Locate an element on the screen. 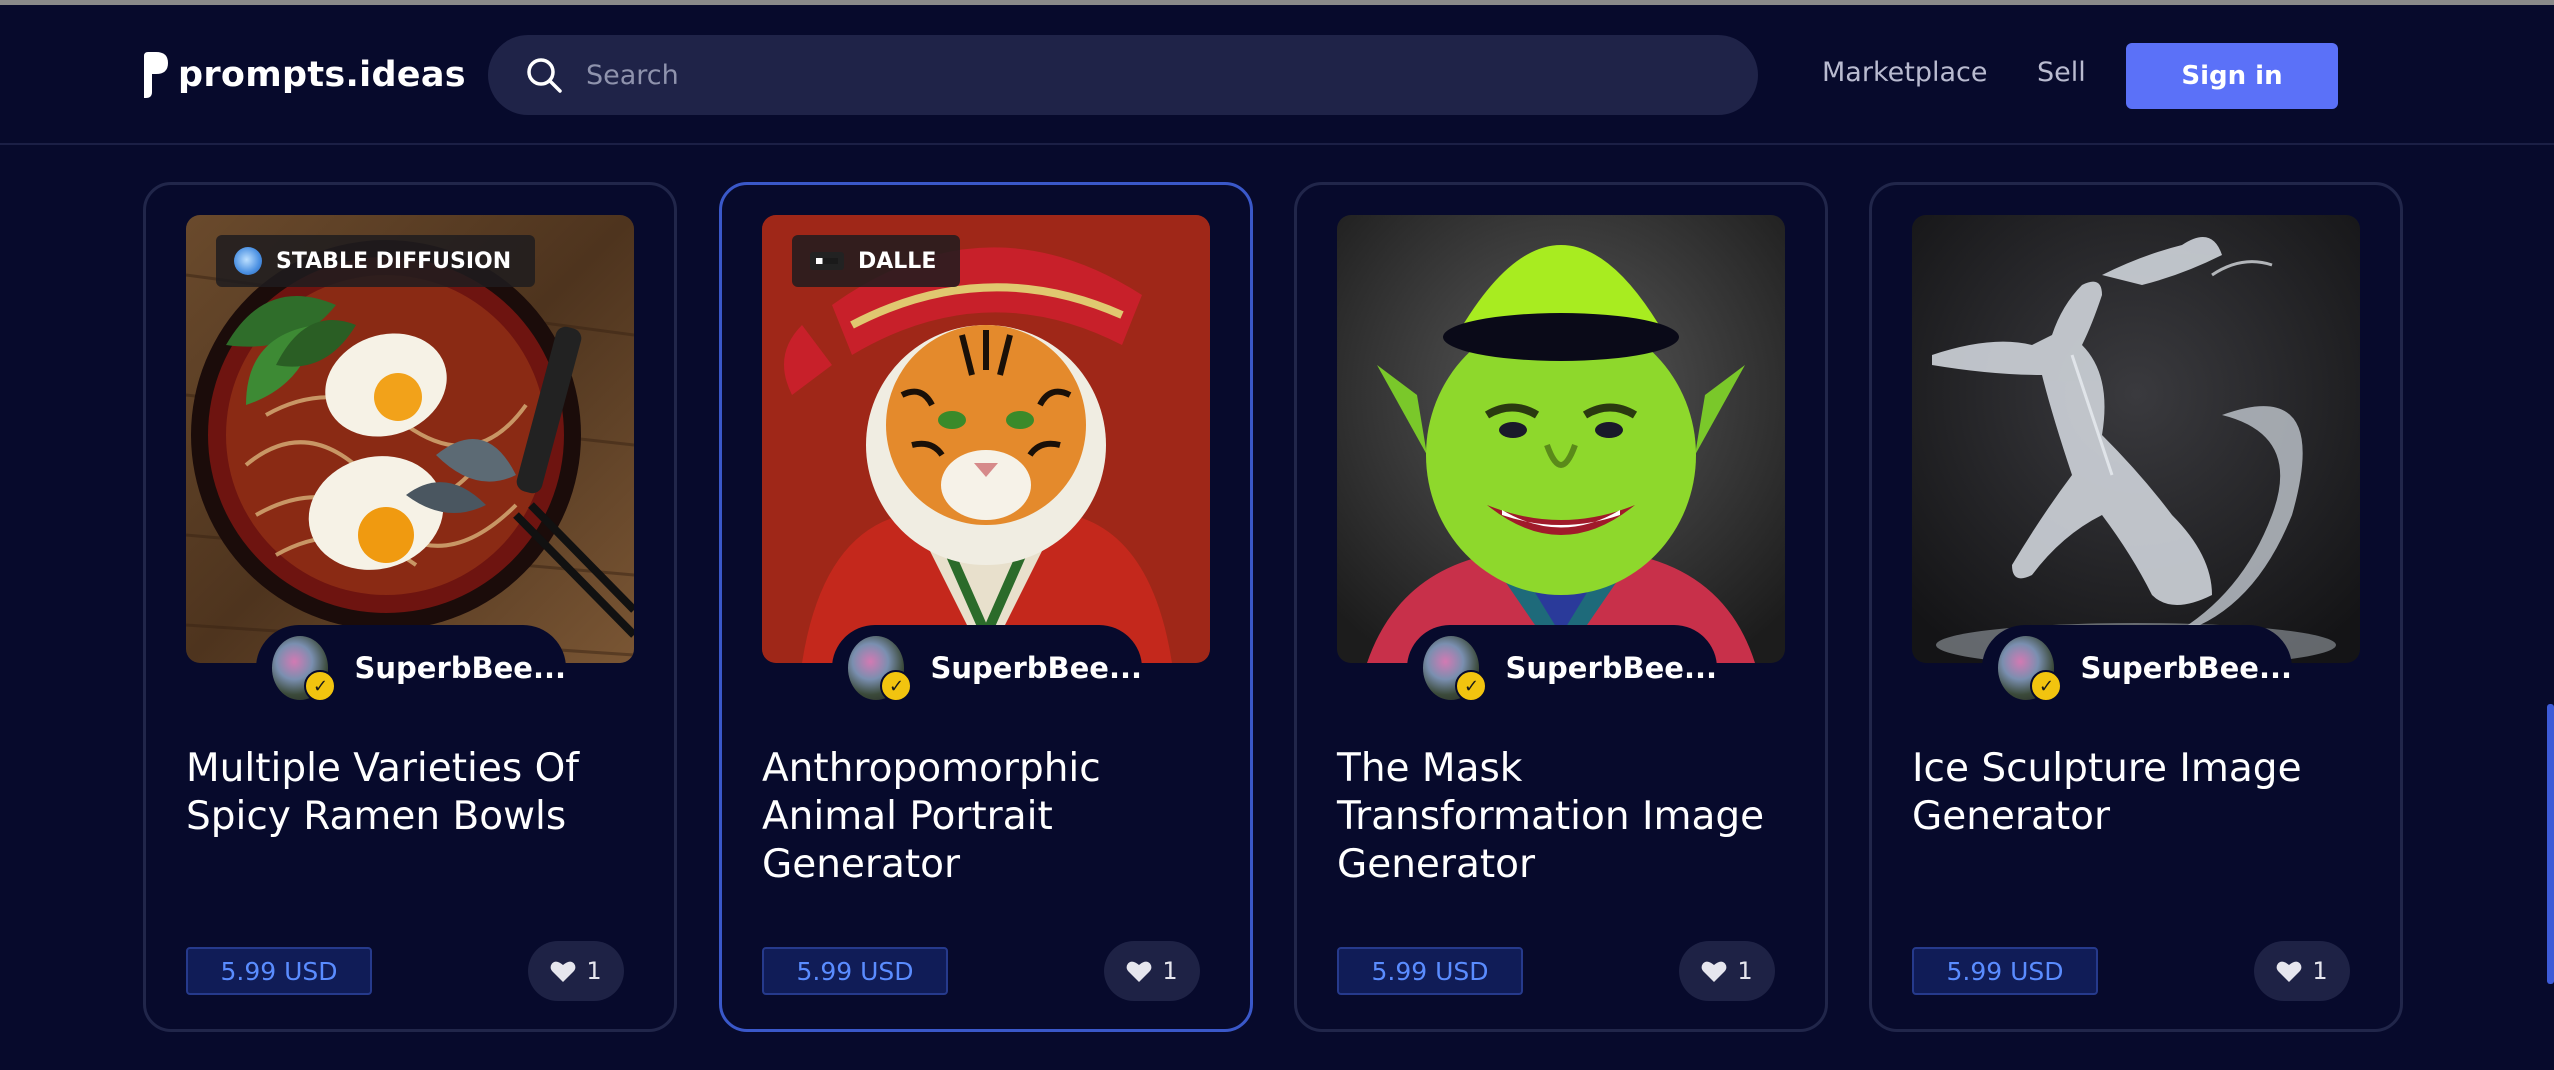 Image resolution: width=2554 pixels, height=1070 pixels. ice-sculpture-dancer-image is located at coordinates (2136, 439).